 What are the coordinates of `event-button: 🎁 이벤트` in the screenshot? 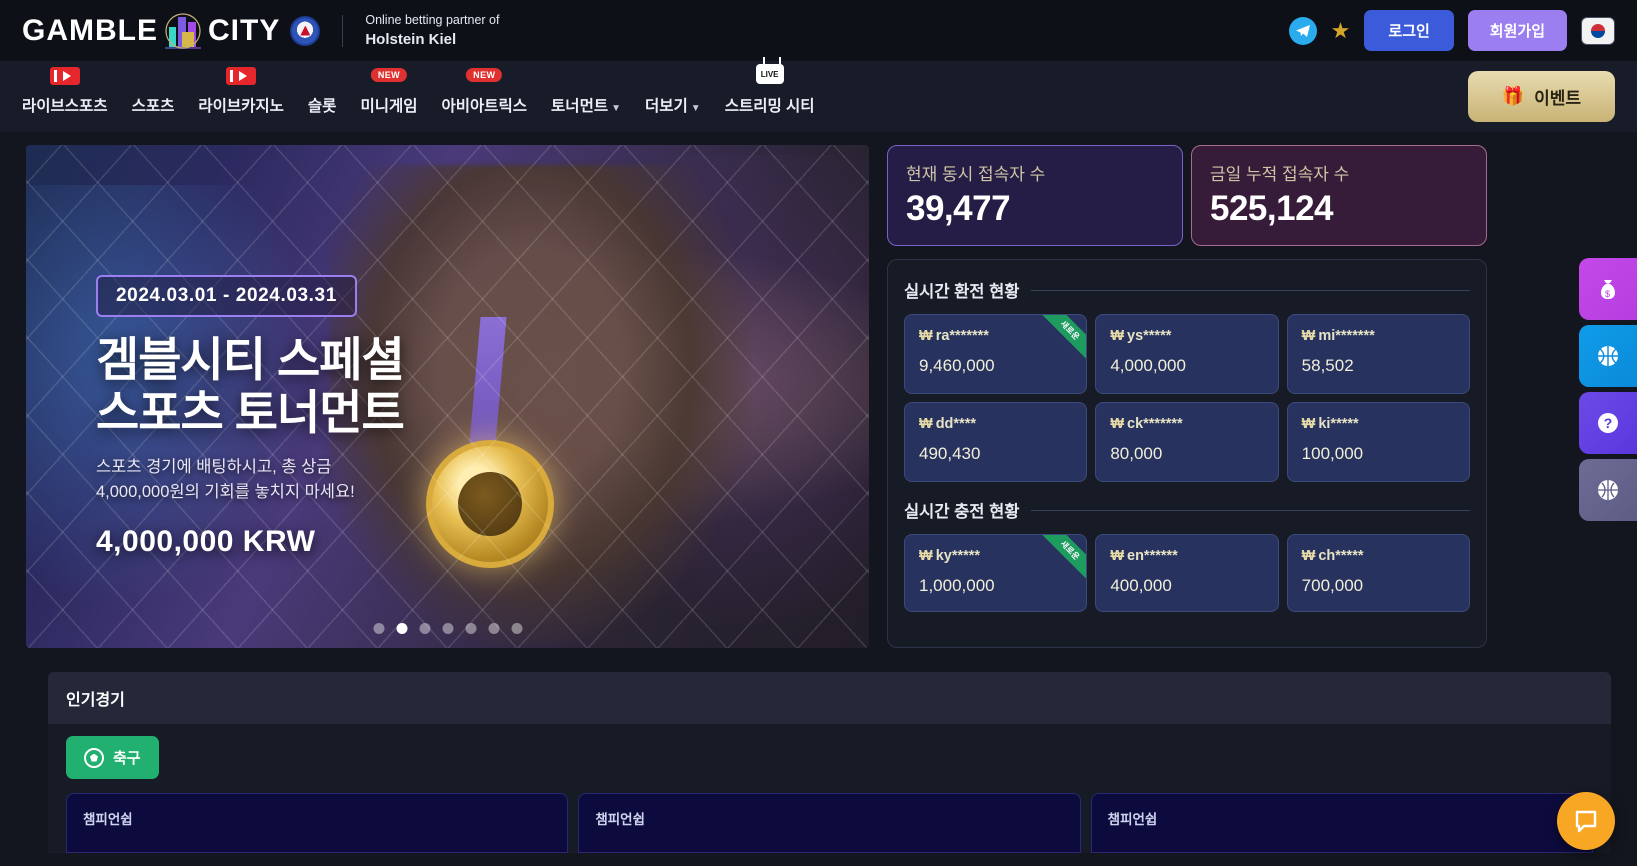 It's located at (1541, 96).